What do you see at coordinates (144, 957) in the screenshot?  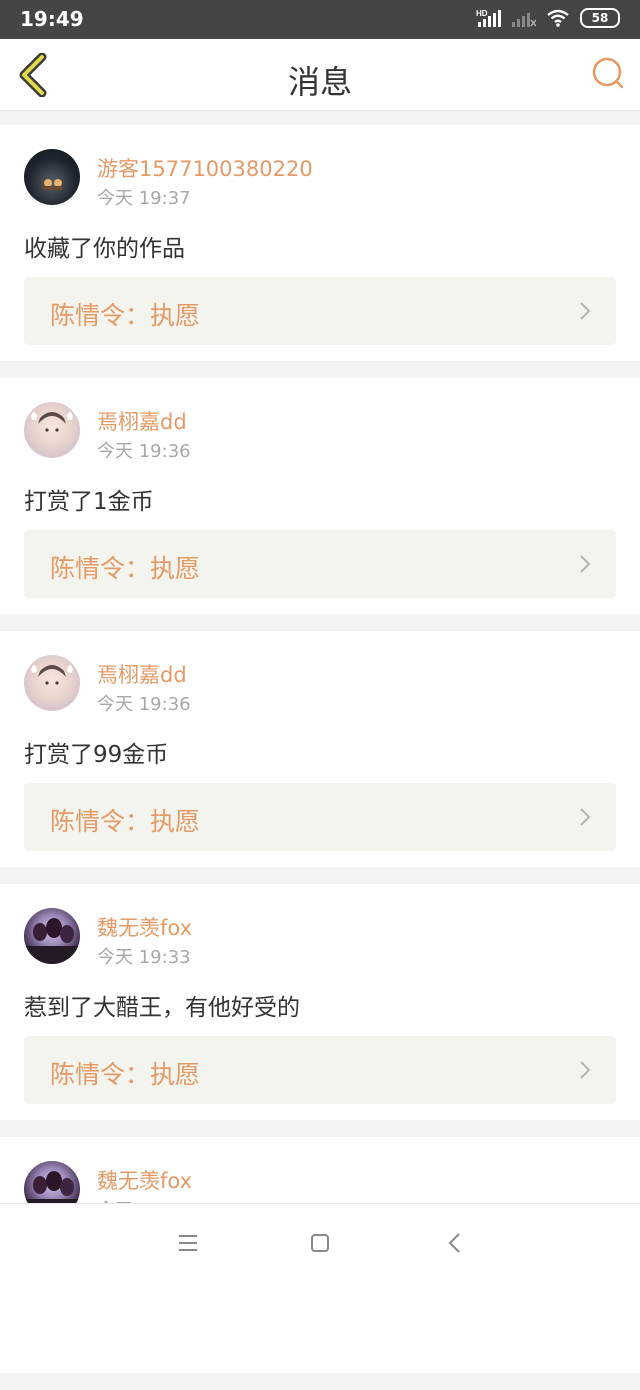 I see `message-time: 今天 19:33` at bounding box center [144, 957].